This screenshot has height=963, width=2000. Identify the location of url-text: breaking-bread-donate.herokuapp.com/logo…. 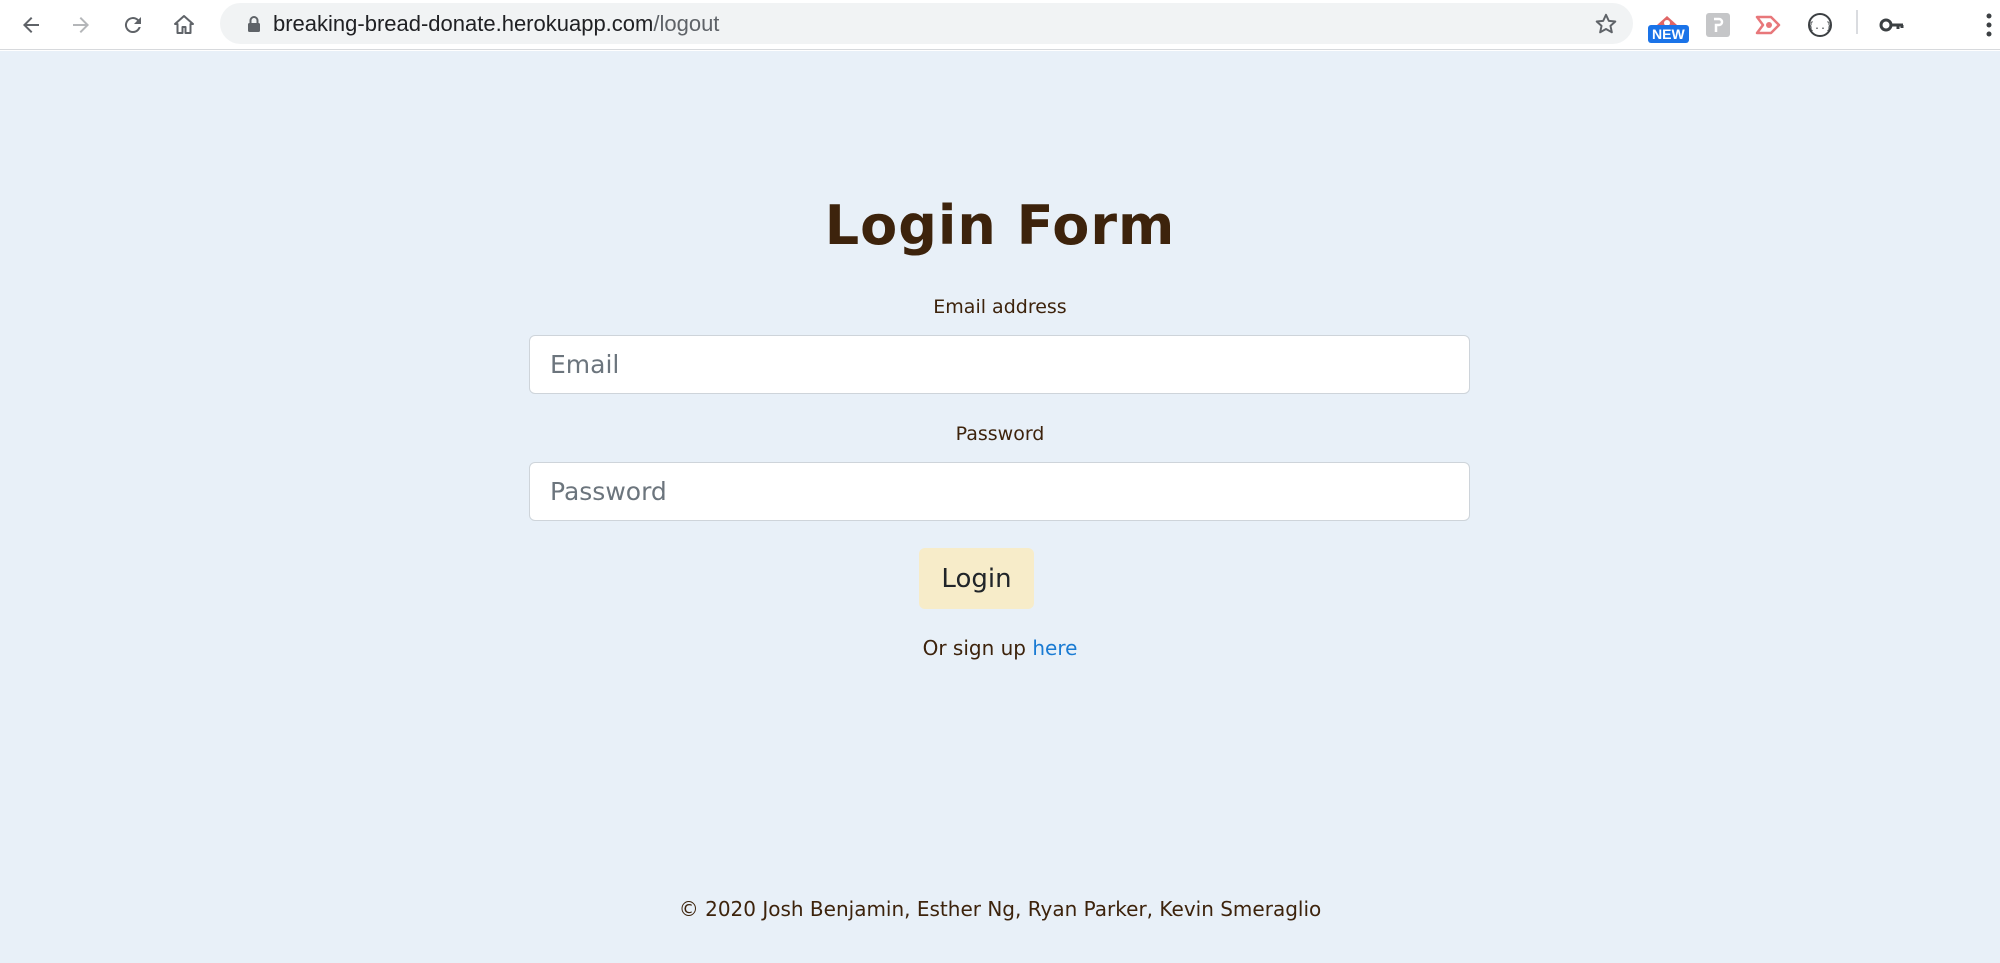
(496, 24).